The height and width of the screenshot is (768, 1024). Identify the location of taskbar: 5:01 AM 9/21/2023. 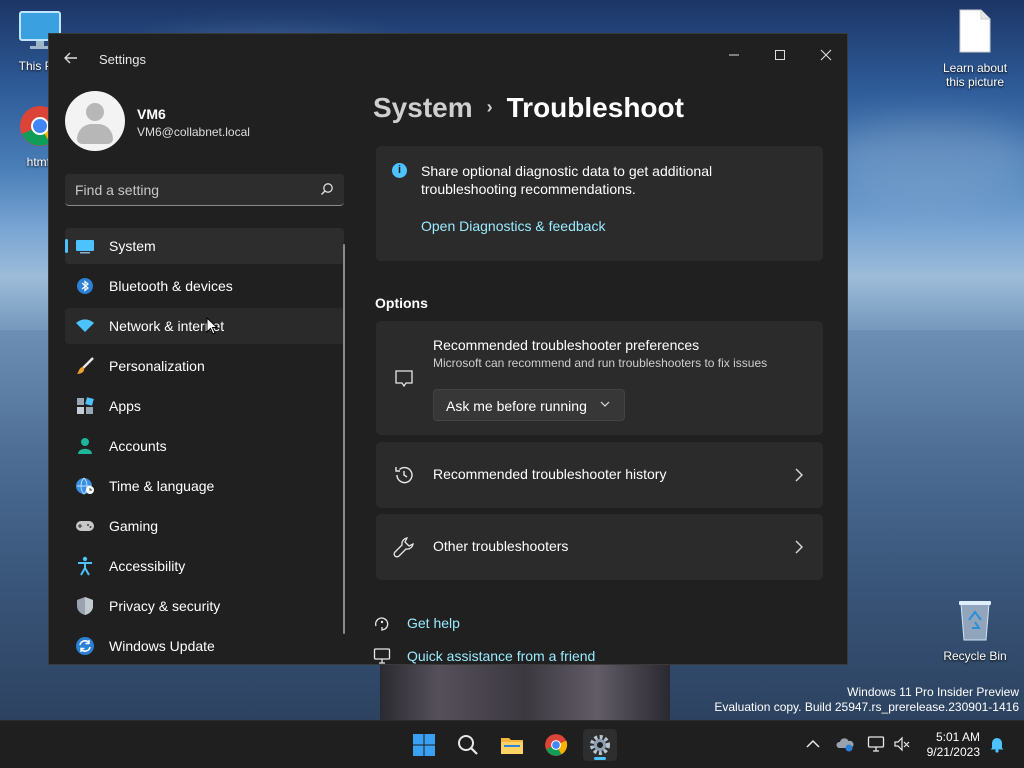
(512, 744).